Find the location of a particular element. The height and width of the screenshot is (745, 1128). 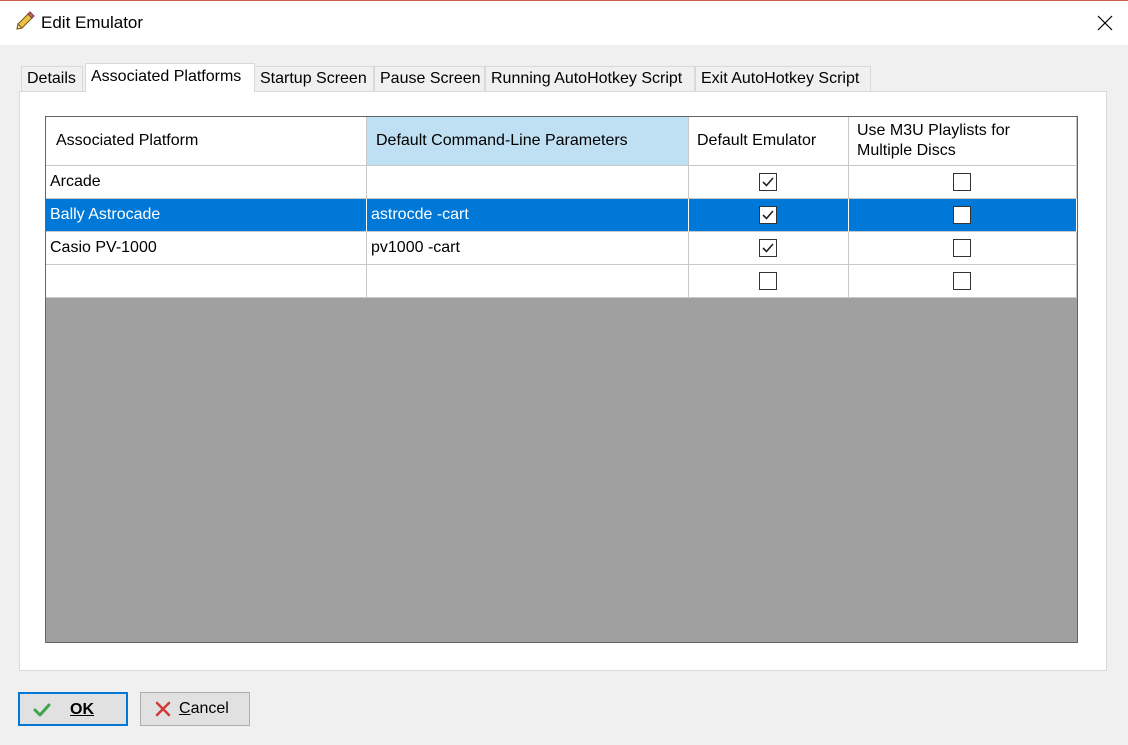

column-header-use-m3u-playlists: Use M3U Playlists for Multiple Discs is located at coordinates (963, 141).